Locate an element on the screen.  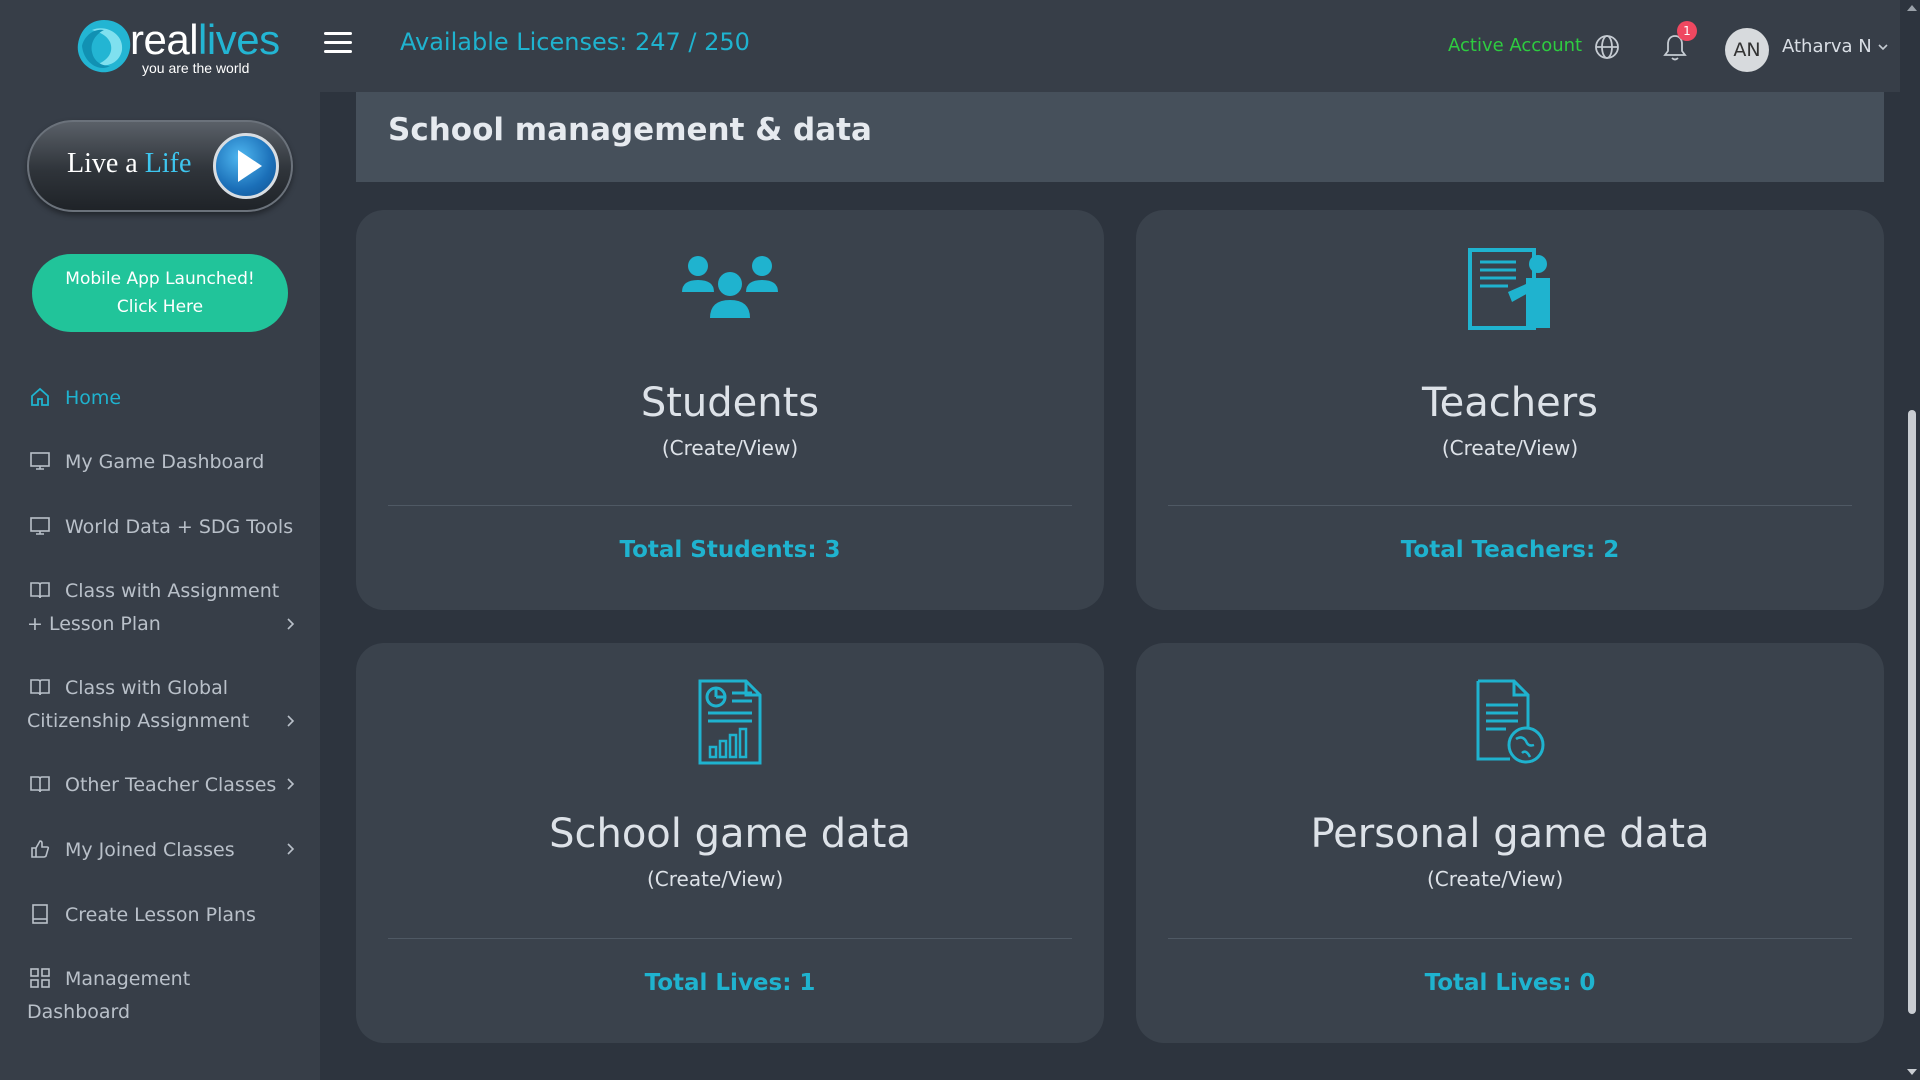
sidebar-item-label: Home is located at coordinates (93, 398).